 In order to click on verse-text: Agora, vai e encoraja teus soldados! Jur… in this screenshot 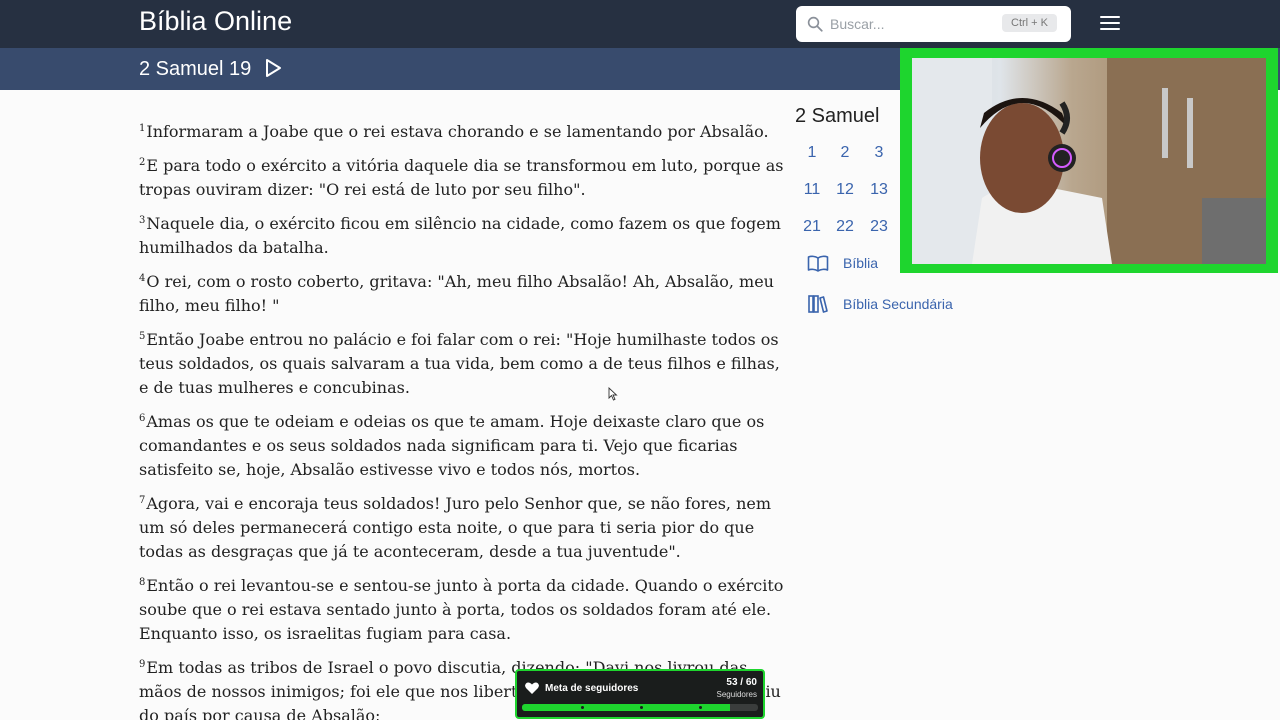, I will do `click(455, 527)`.